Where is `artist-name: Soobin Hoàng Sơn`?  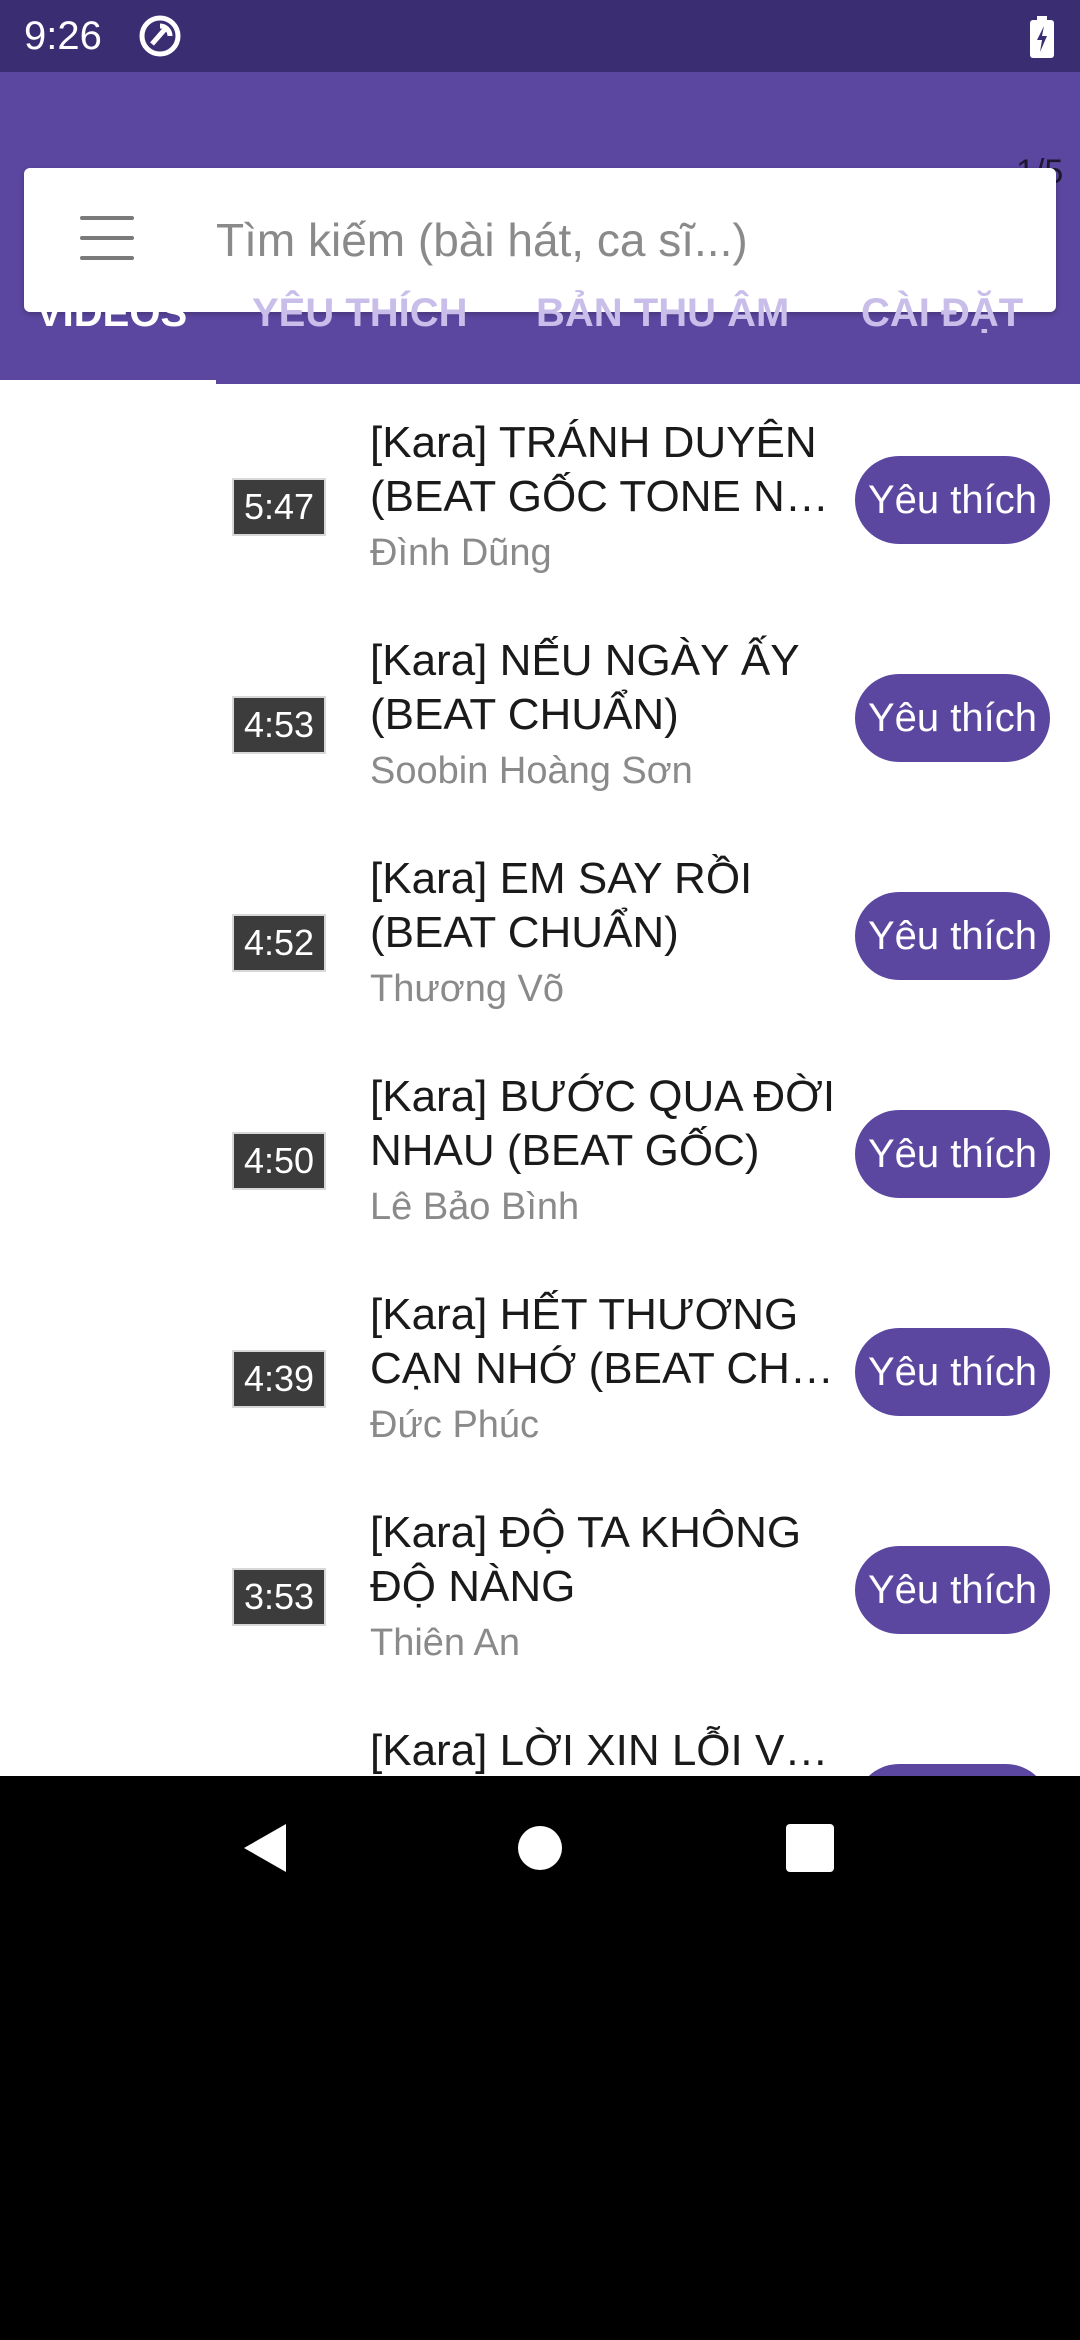 artist-name: Soobin Hoàng Sơn is located at coordinates (531, 771).